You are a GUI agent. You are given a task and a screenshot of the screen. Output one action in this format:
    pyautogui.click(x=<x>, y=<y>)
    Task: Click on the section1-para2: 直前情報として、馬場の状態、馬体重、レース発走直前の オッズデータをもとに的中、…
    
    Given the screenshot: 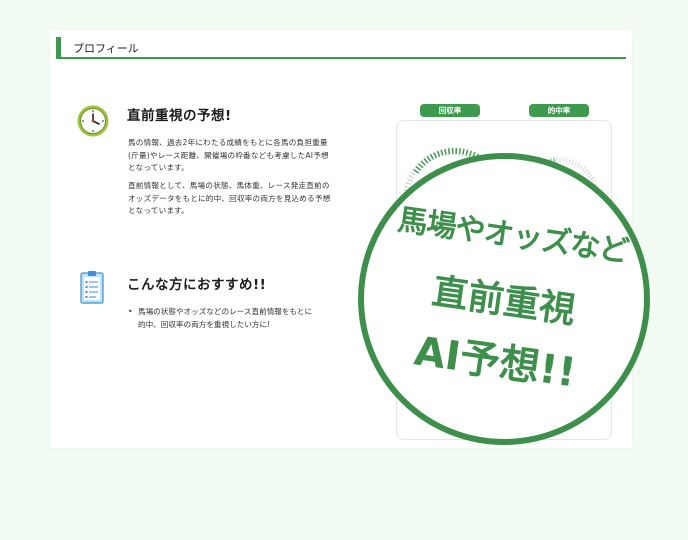 What is the action you would take?
    pyautogui.click(x=229, y=199)
    